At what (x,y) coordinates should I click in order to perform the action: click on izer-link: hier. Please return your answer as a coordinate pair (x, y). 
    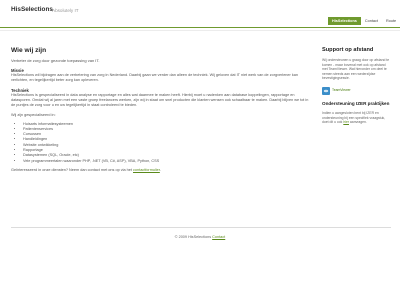
    Looking at the image, I should click on (346, 122).